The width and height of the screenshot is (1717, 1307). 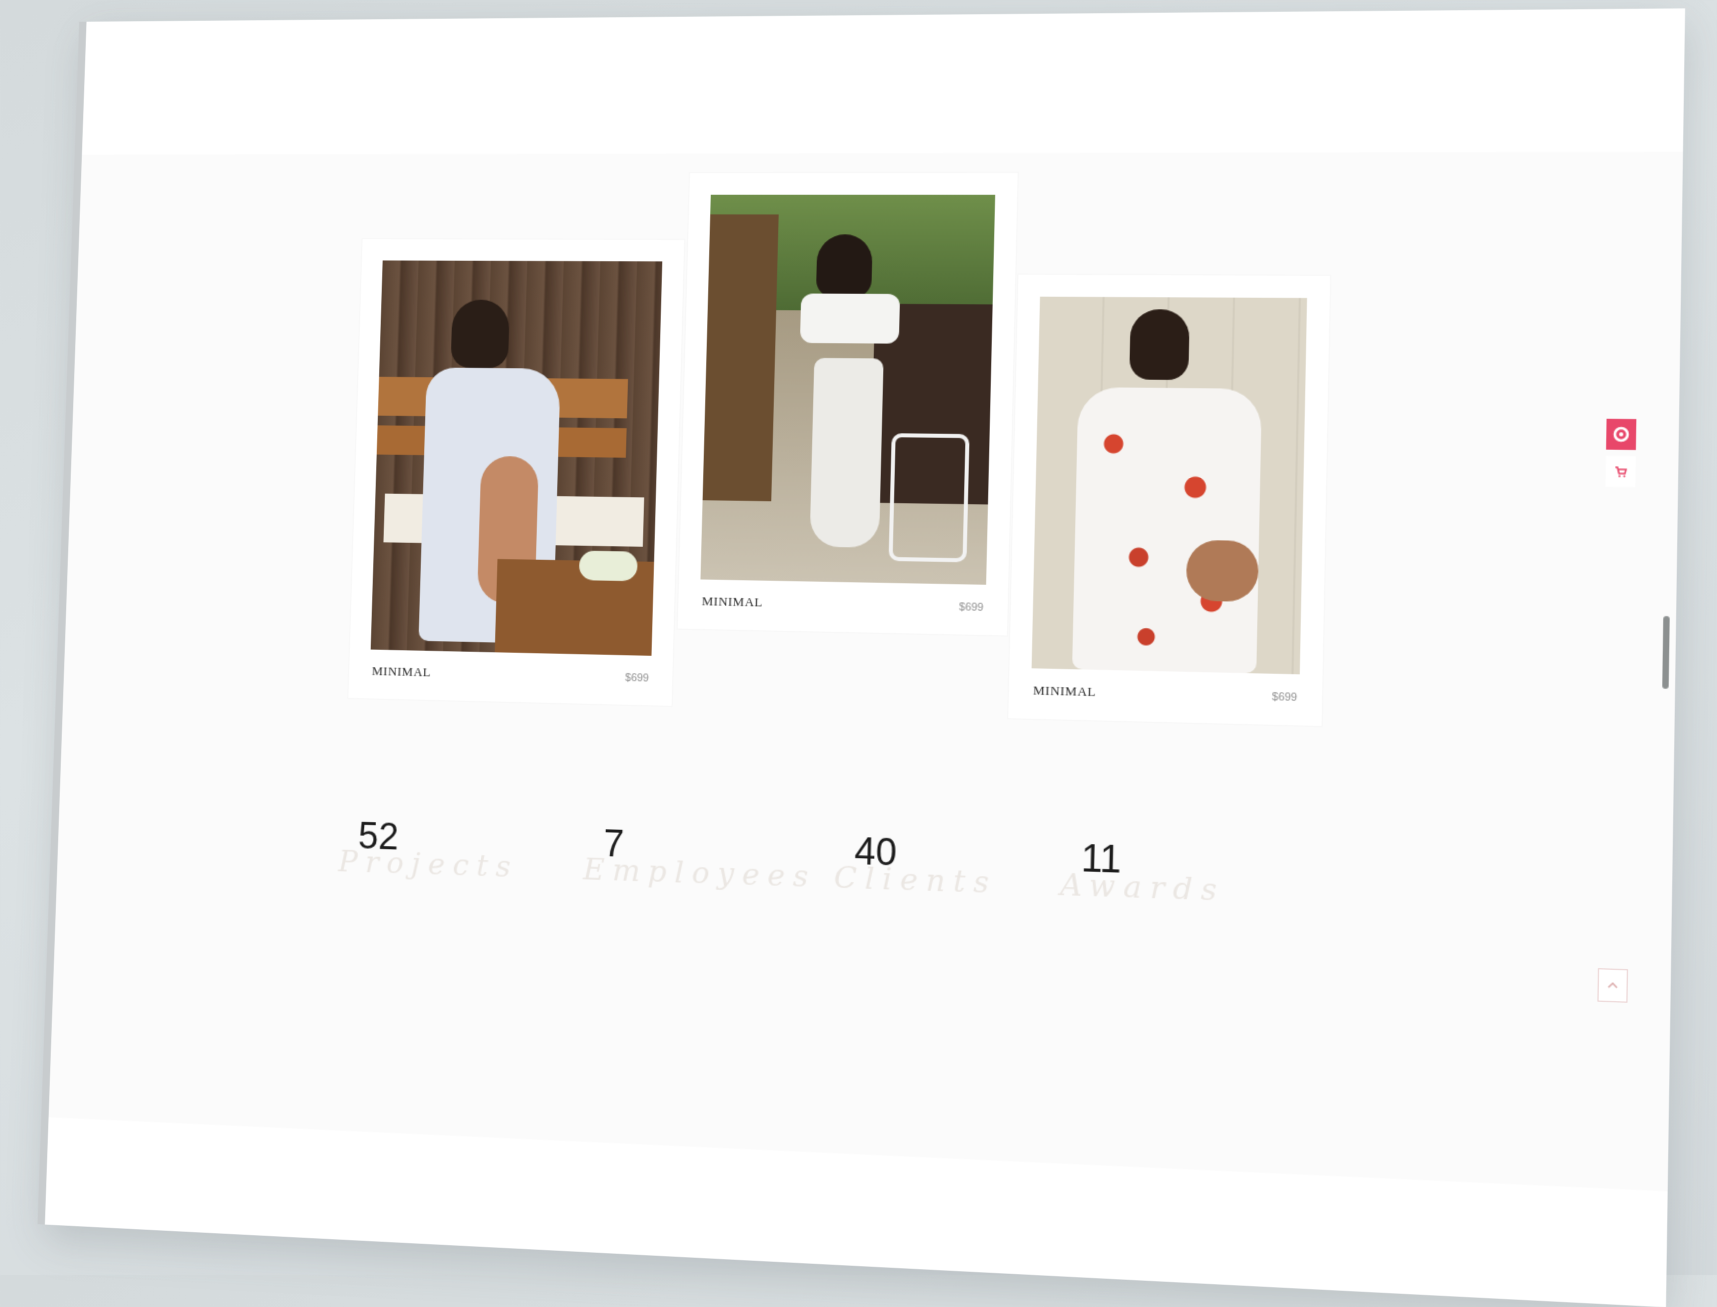 What do you see at coordinates (379, 838) in the screenshot?
I see `stat-number: 52` at bounding box center [379, 838].